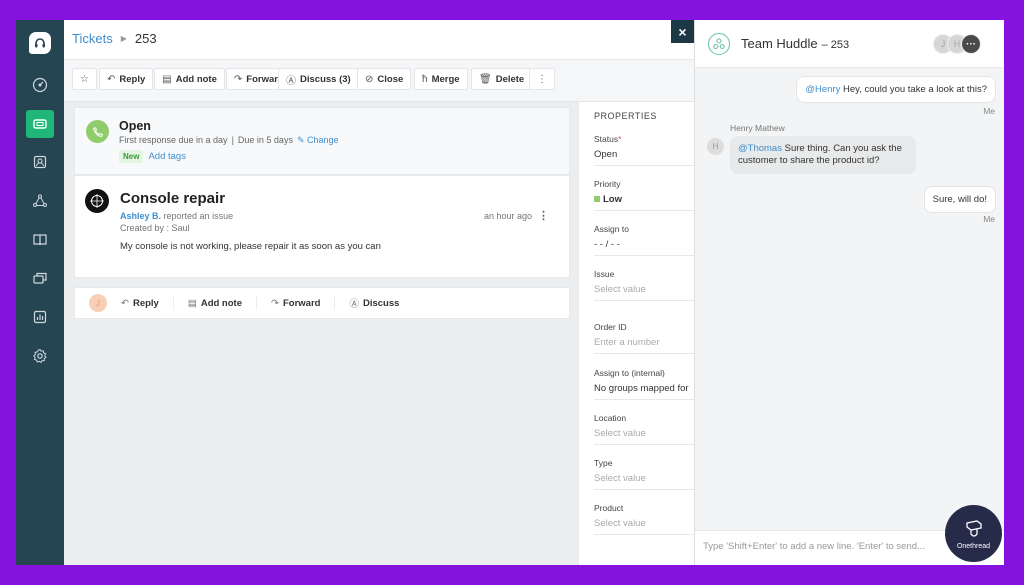  Describe the element at coordinates (542, 79) in the screenshot. I see `more-actions-button: ⋮` at that location.